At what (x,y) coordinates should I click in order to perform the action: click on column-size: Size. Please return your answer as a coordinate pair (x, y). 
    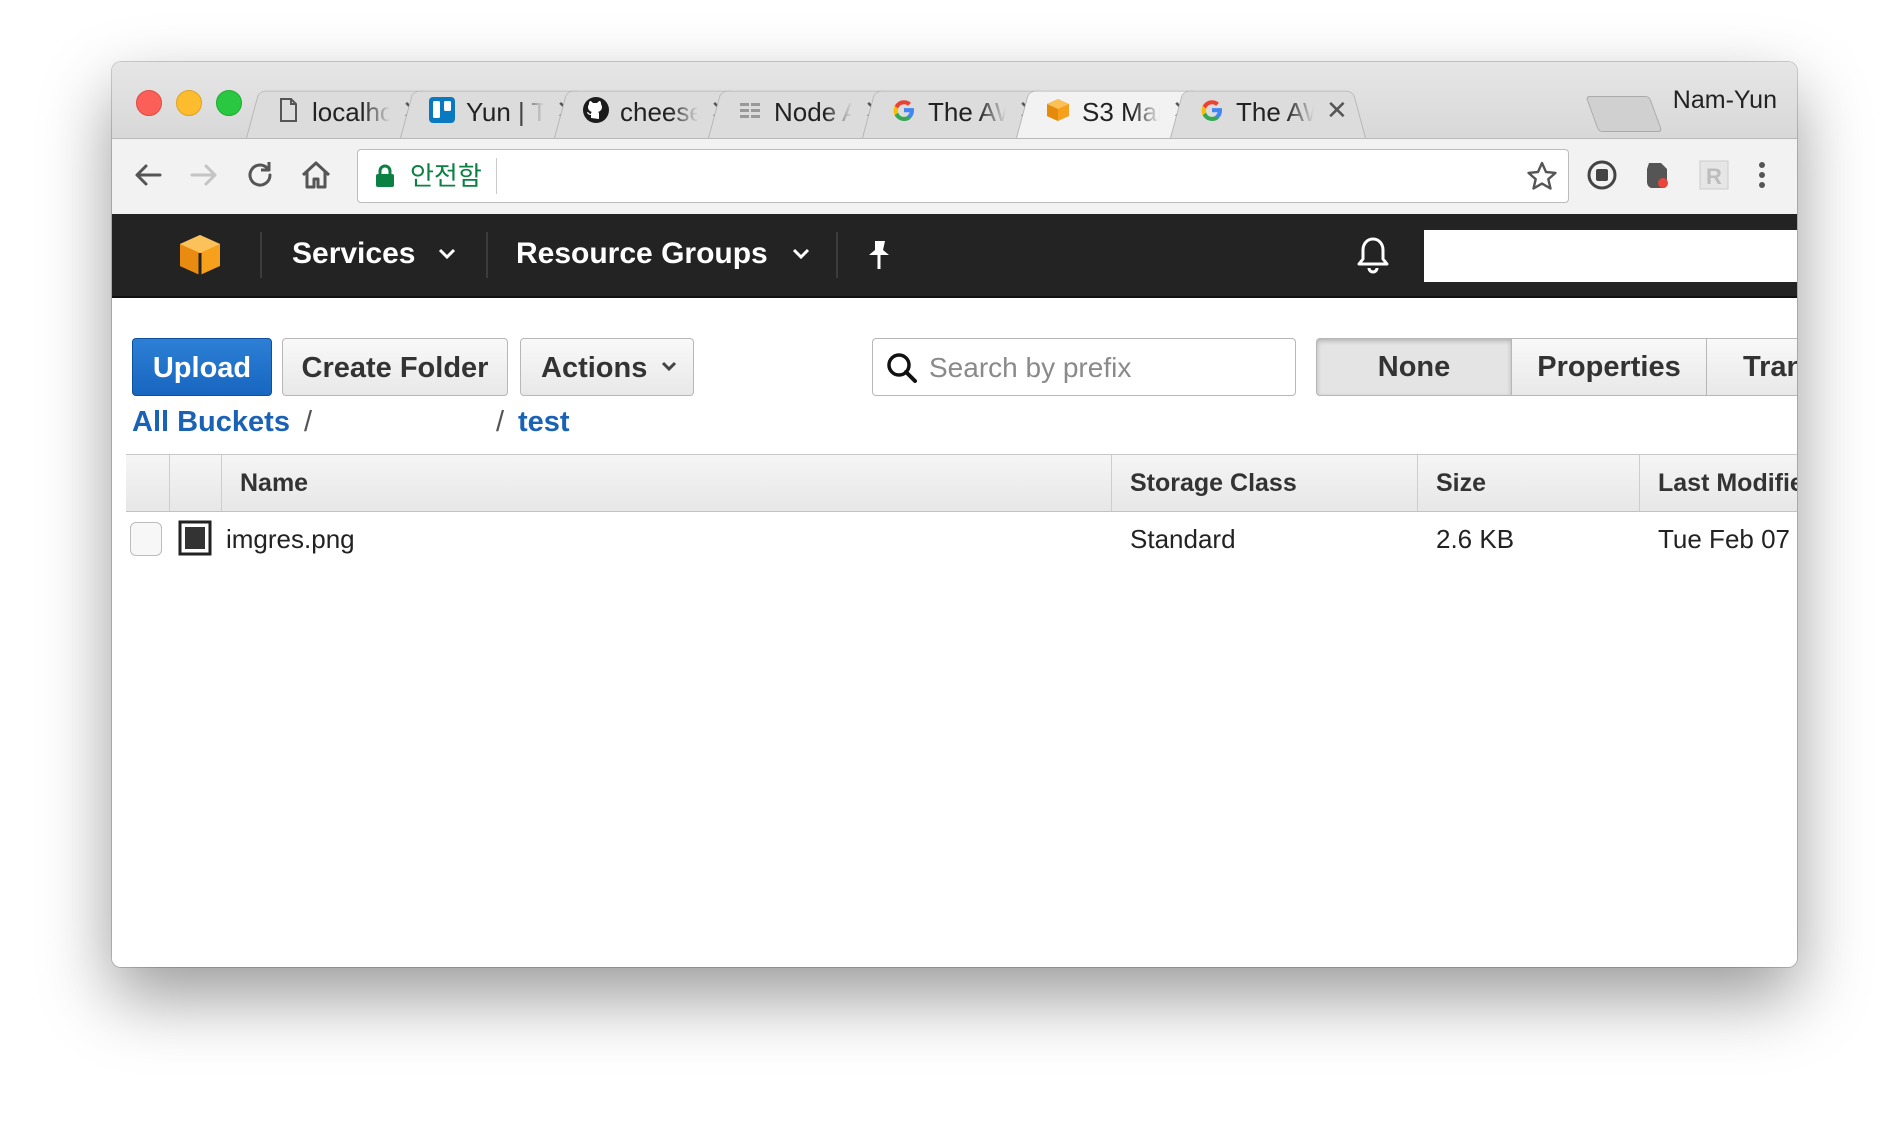
    Looking at the image, I should click on (1529, 483).